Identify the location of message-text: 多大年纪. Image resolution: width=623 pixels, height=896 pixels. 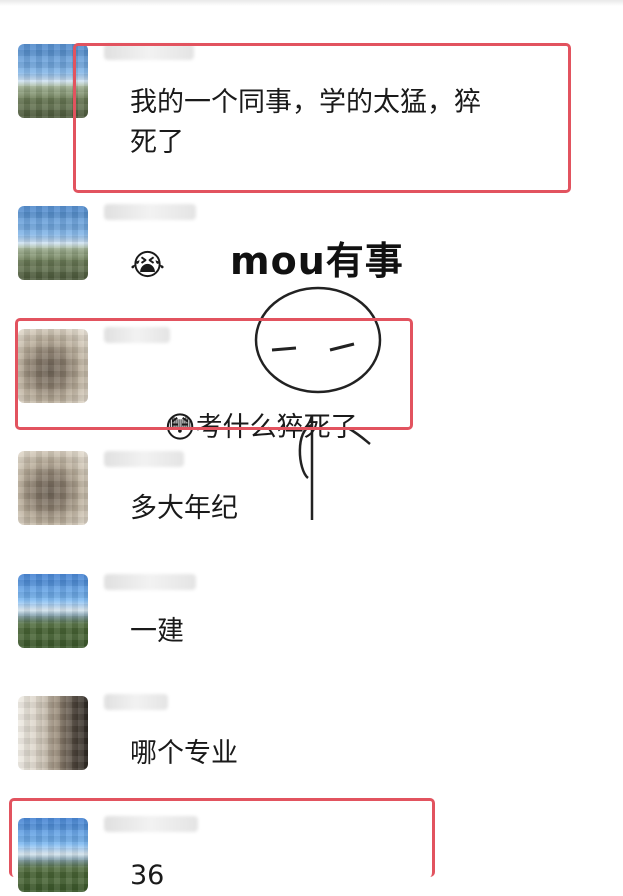
(184, 508).